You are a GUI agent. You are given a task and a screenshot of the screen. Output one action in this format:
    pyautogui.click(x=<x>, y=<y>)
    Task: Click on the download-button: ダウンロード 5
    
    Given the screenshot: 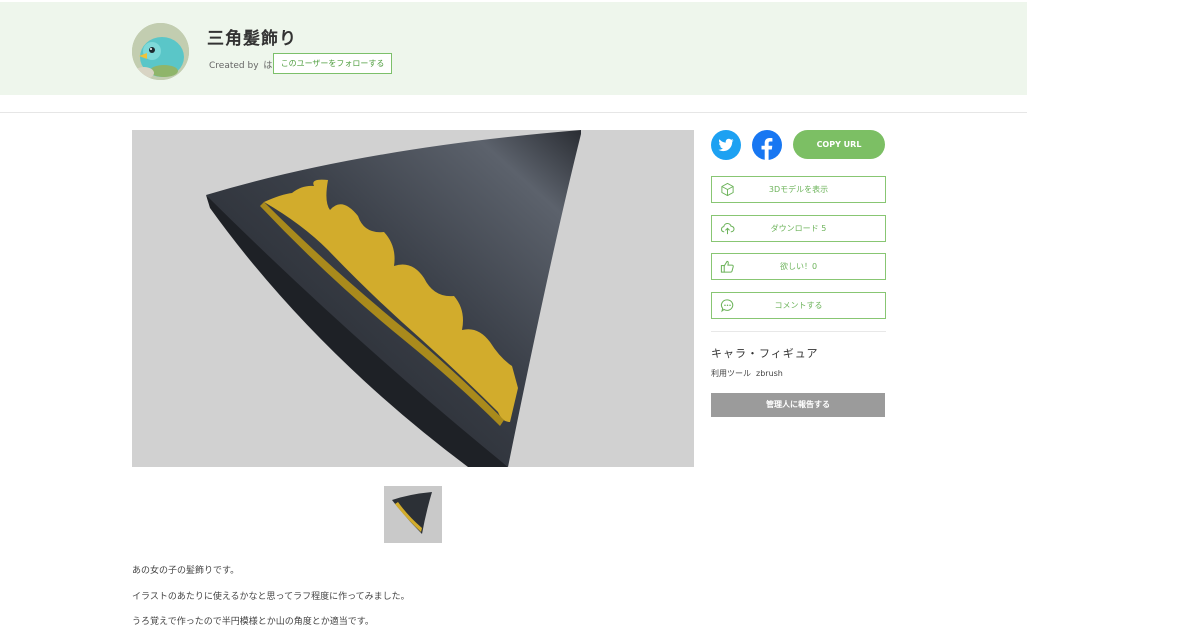 What is the action you would take?
    pyautogui.click(x=798, y=228)
    